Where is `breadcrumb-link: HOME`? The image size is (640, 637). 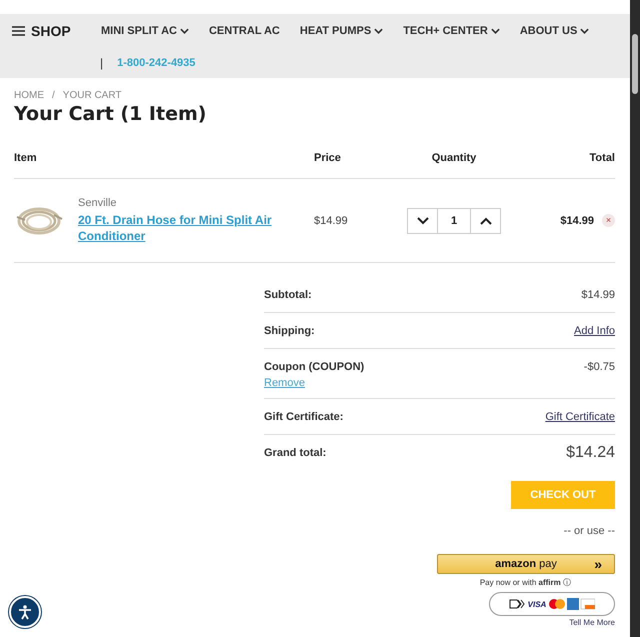 breadcrumb-link: HOME is located at coordinates (29, 95).